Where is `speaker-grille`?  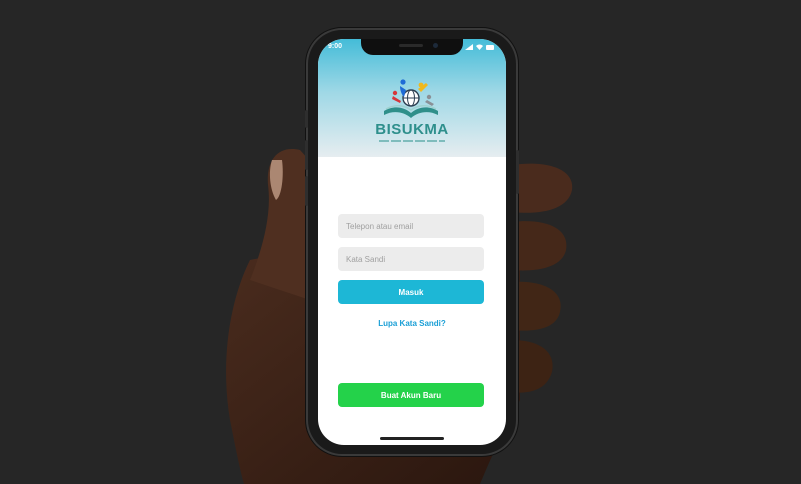
speaker-grille is located at coordinates (411, 45).